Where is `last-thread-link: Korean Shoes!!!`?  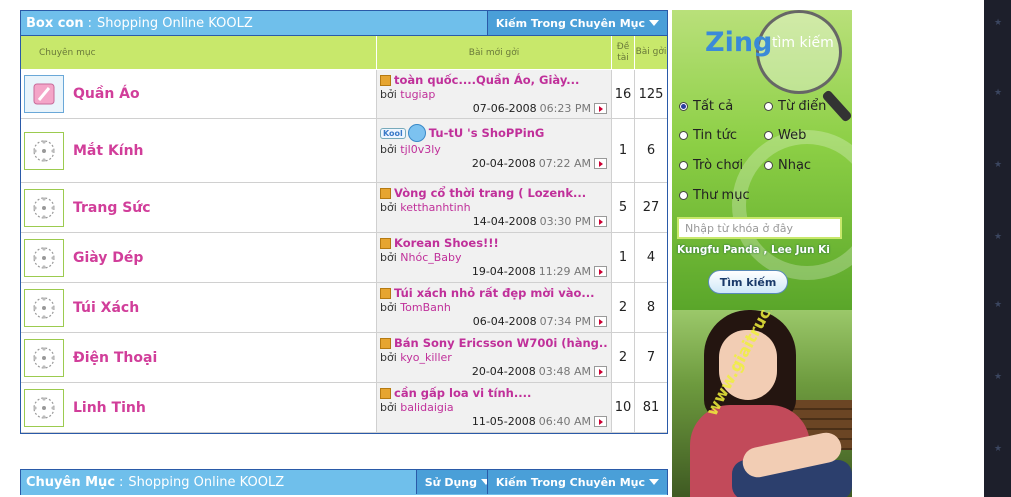
last-thread-link: Korean Shoes!!! is located at coordinates (493, 243).